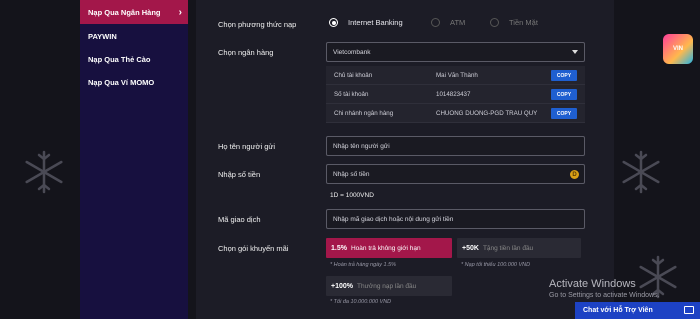  Describe the element at coordinates (689, 310) in the screenshot. I see `chat-icon` at that location.